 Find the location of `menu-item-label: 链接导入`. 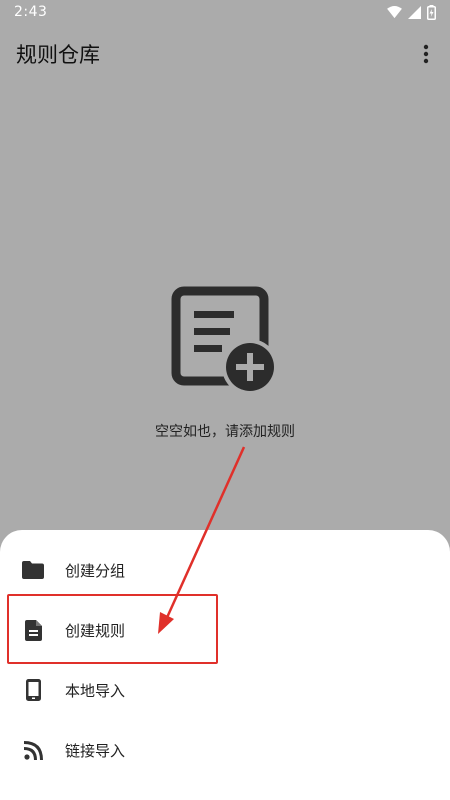

menu-item-label: 链接导入 is located at coordinates (95, 750).